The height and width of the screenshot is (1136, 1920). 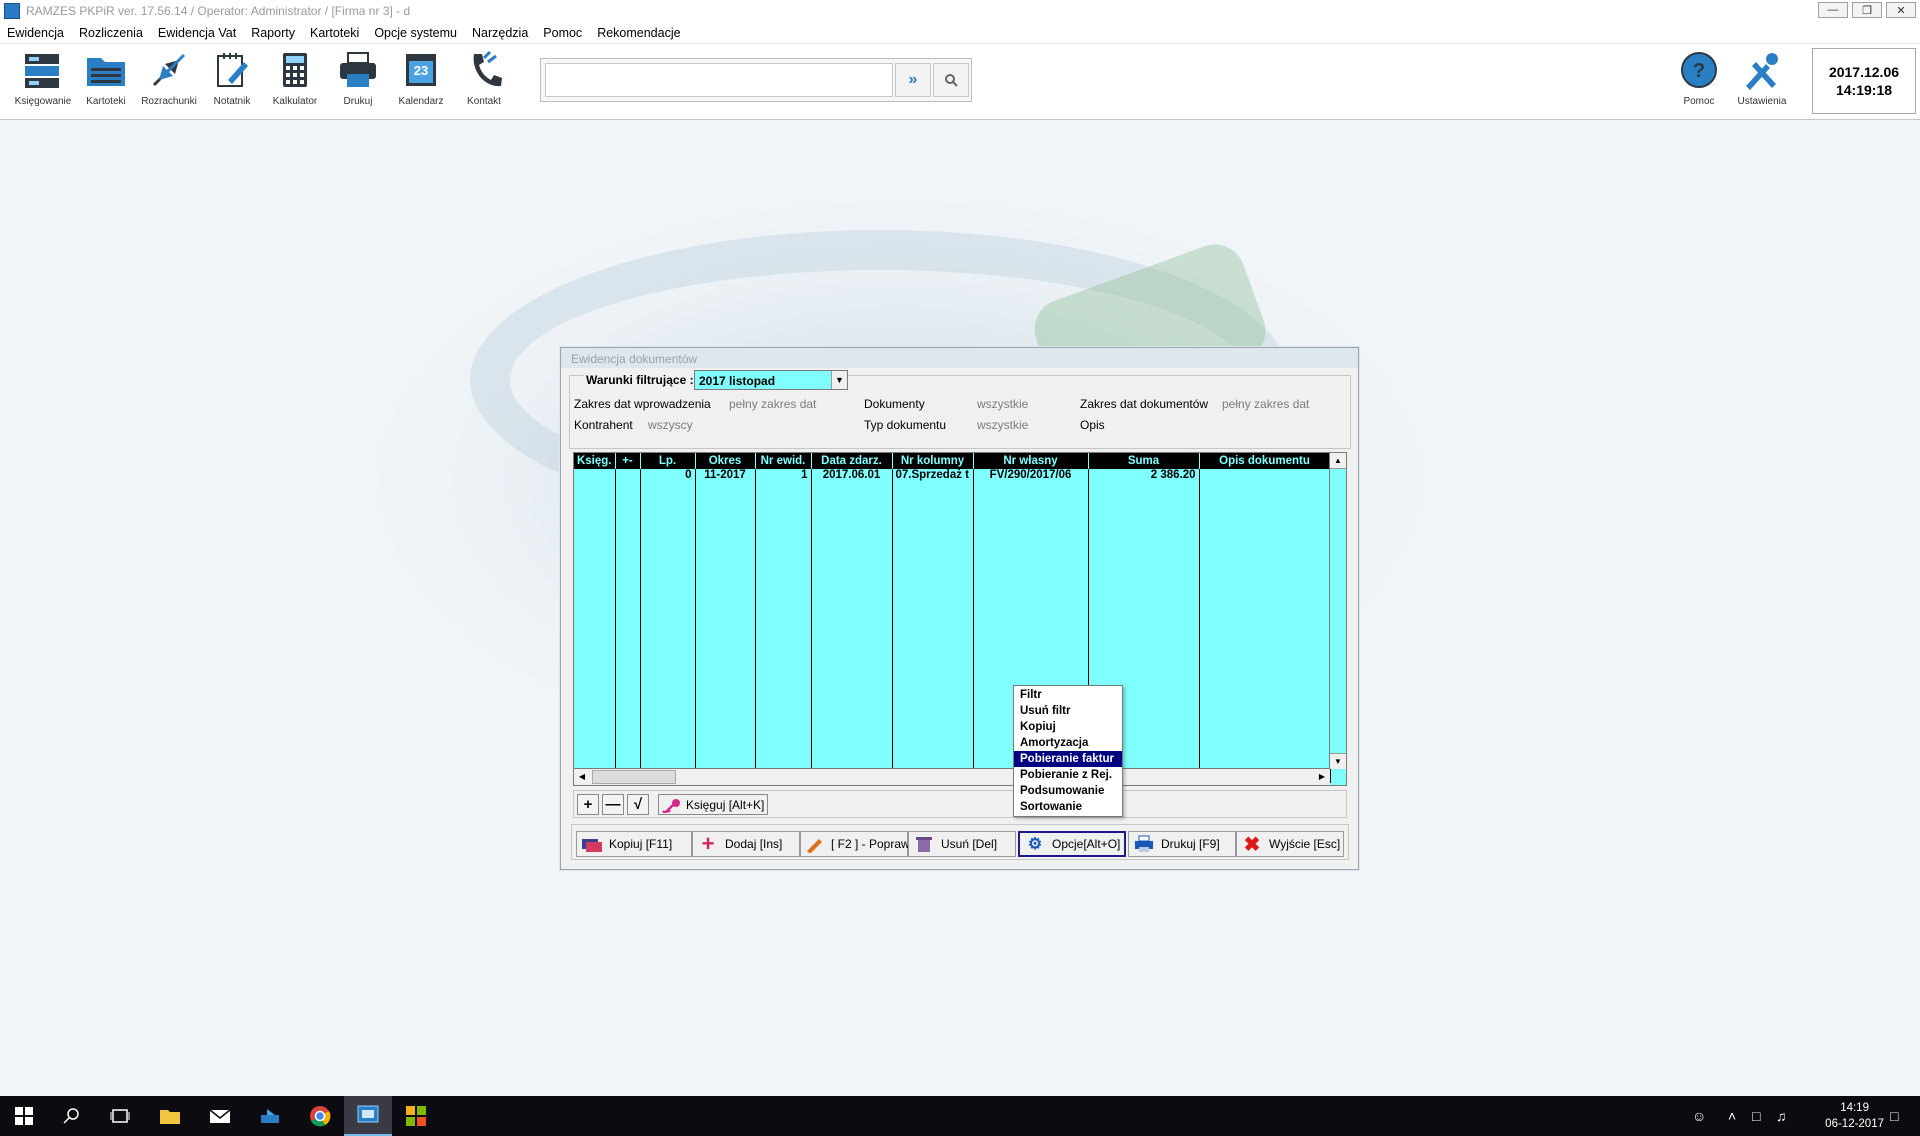 I want to click on typ-dokumentu-value: wszystkie, so click(x=1003, y=425).